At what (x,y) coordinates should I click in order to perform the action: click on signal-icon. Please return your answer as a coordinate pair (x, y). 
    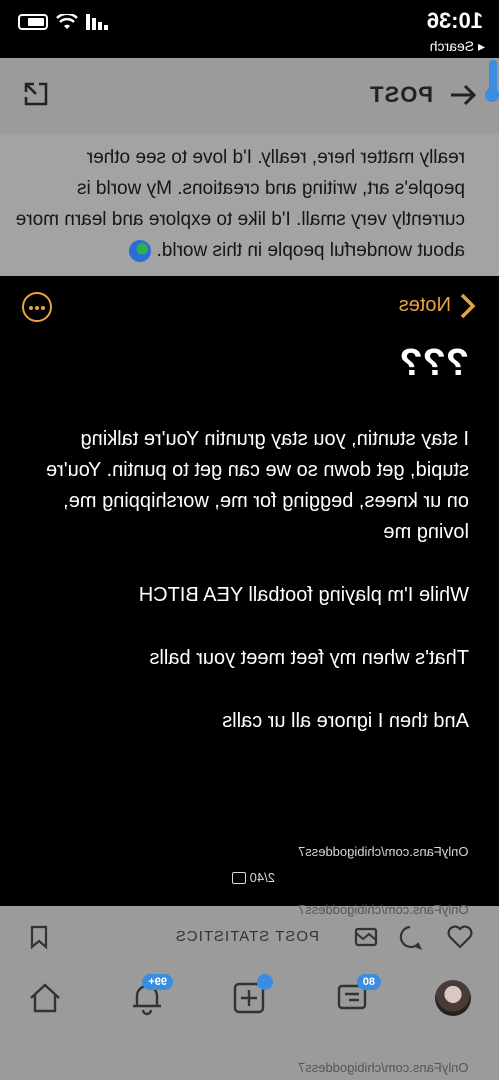
    Looking at the image, I should click on (97, 22).